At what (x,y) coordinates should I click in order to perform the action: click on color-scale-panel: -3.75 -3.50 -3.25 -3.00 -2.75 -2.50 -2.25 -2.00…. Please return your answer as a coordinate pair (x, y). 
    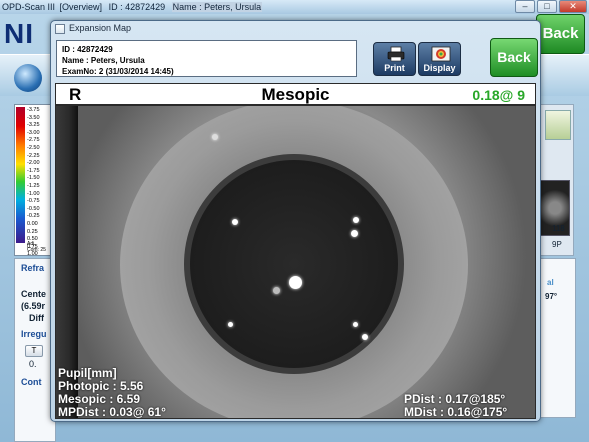
    Looking at the image, I should click on (34, 211).